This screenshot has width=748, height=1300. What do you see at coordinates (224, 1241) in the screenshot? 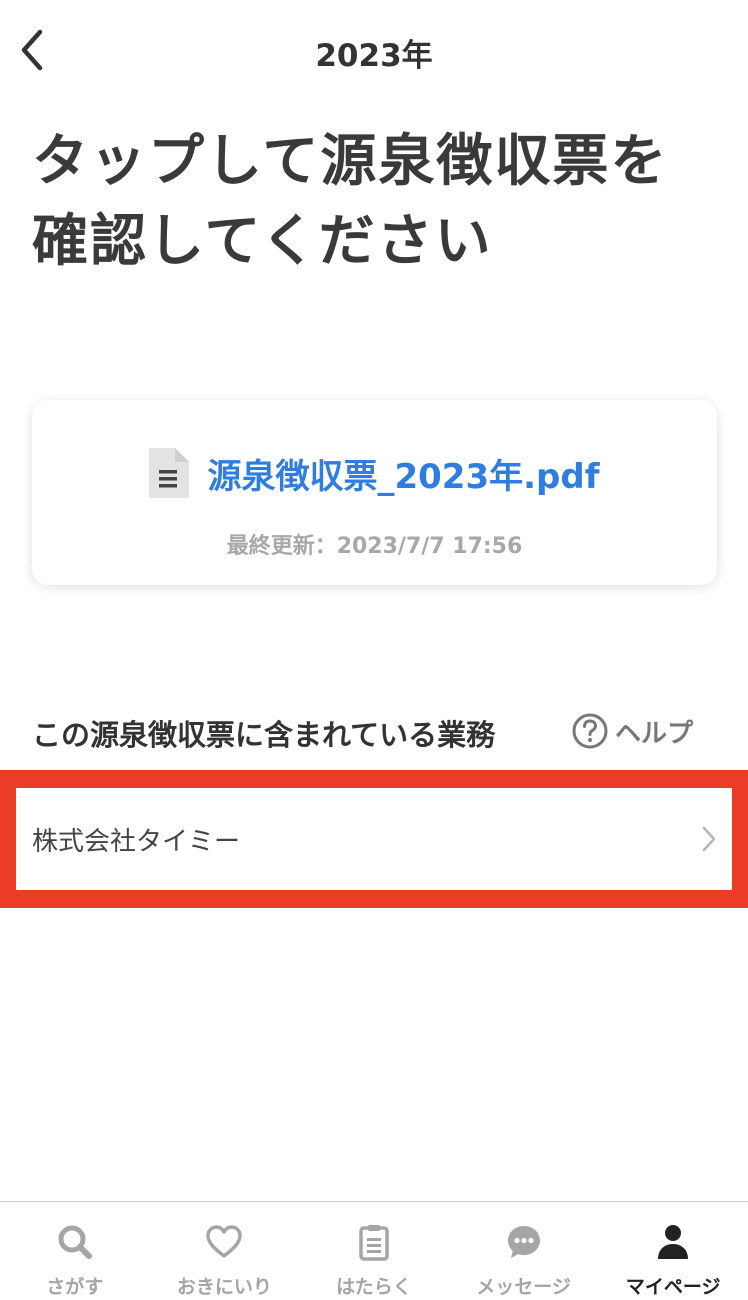
I see `heart-icon` at bounding box center [224, 1241].